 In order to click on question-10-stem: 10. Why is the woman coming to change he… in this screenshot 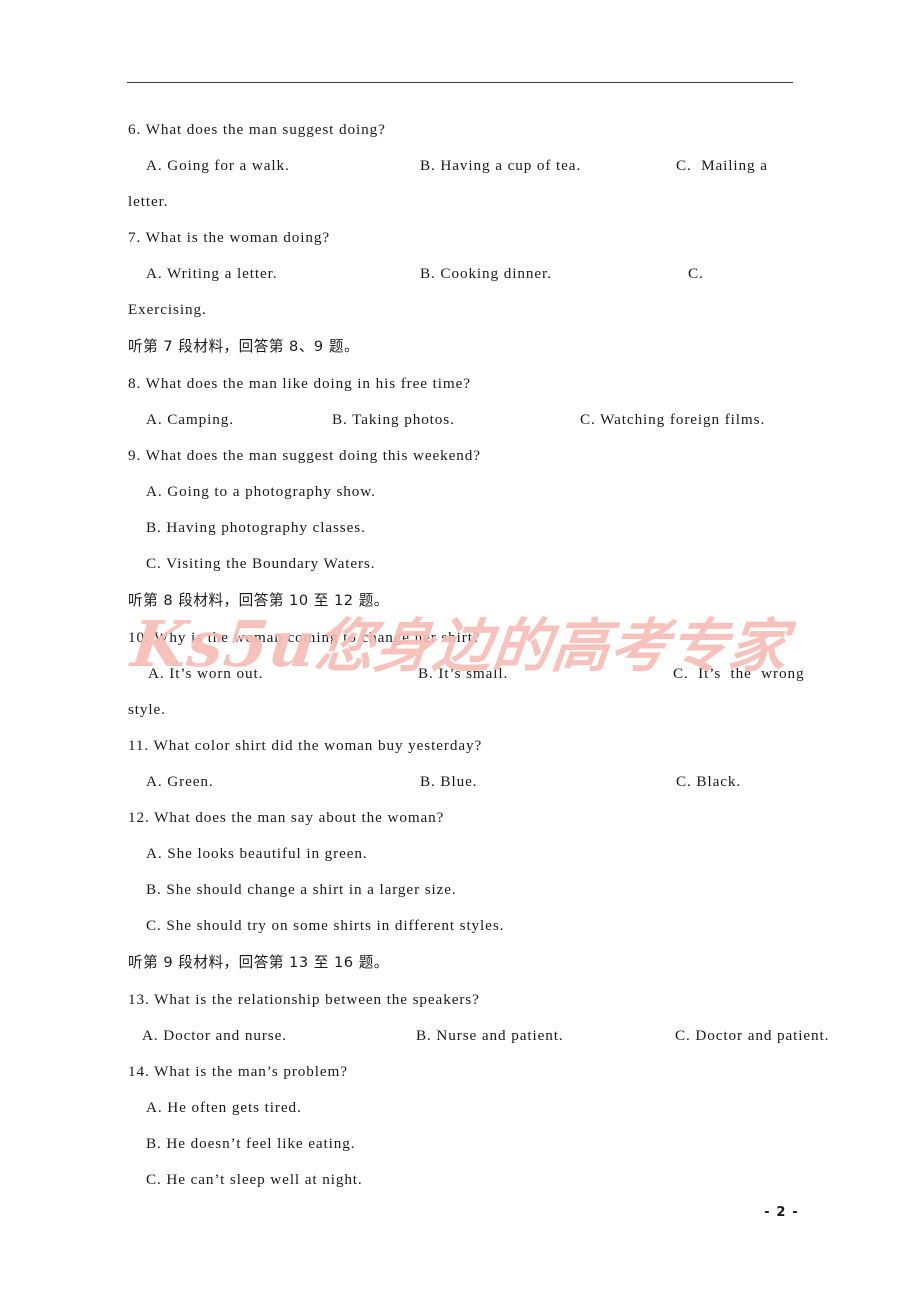, I will do `click(304, 637)`.